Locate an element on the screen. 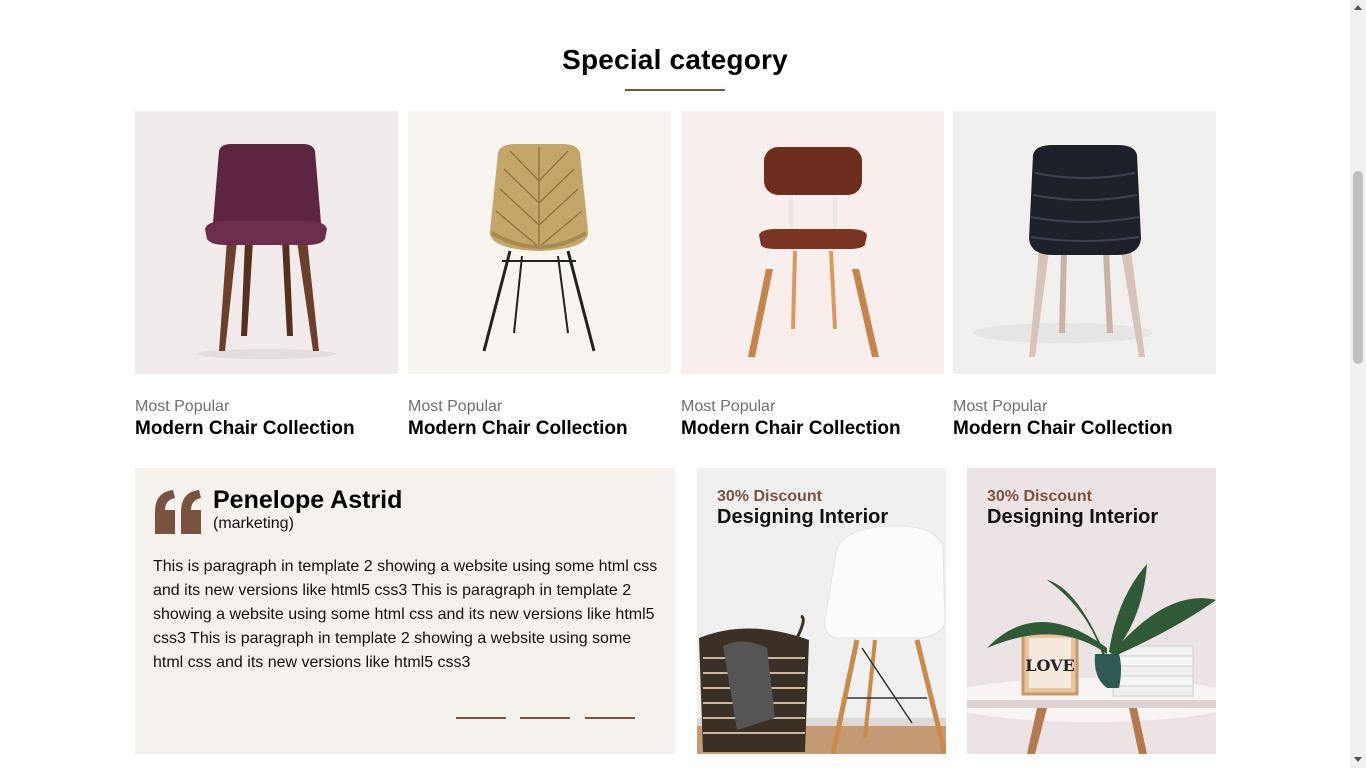  quote-icon is located at coordinates (178, 512).